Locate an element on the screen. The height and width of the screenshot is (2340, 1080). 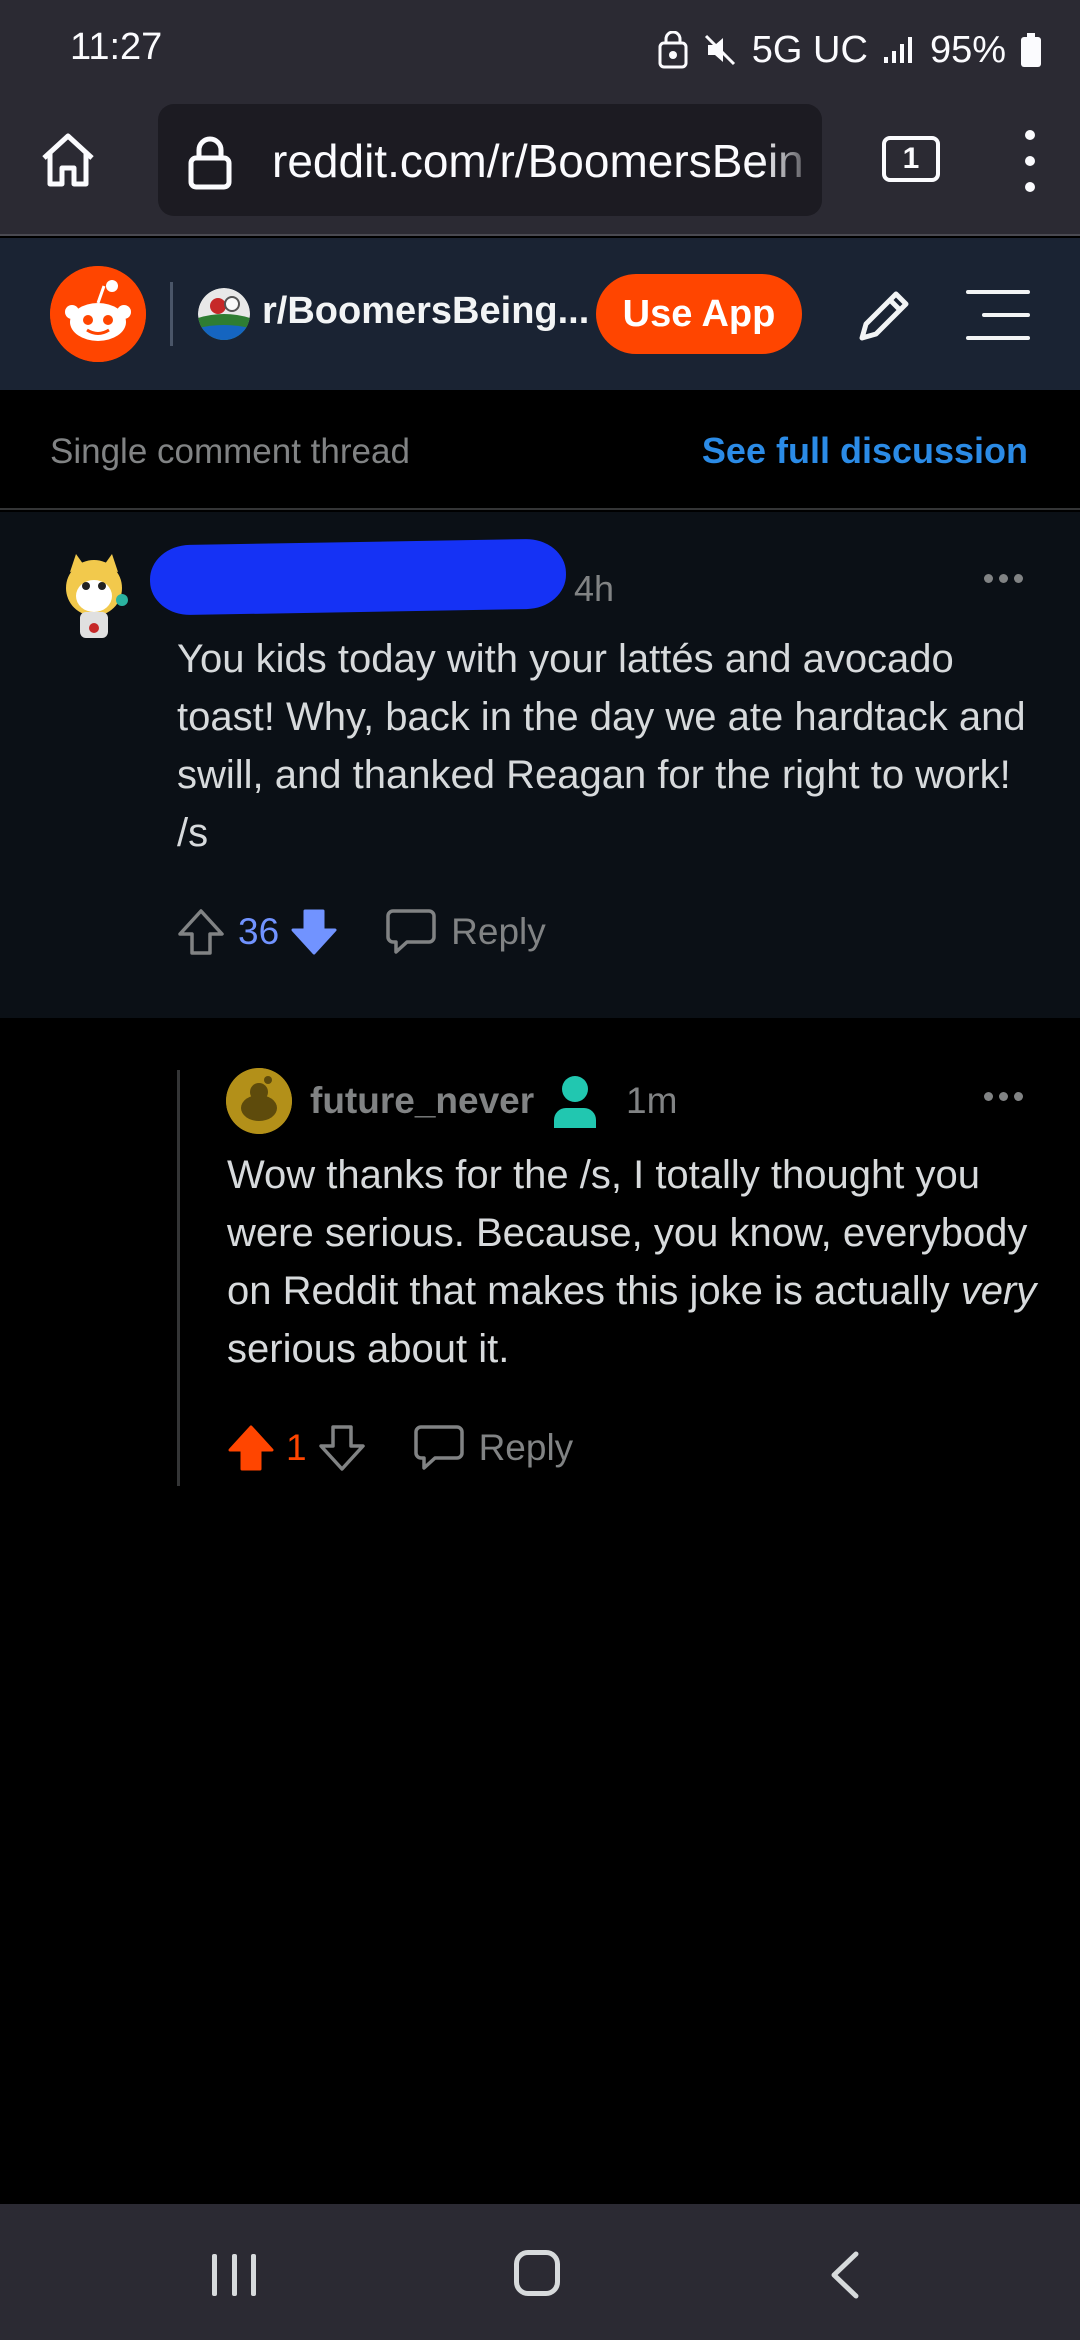
battery-icon is located at coordinates (1031, 50).